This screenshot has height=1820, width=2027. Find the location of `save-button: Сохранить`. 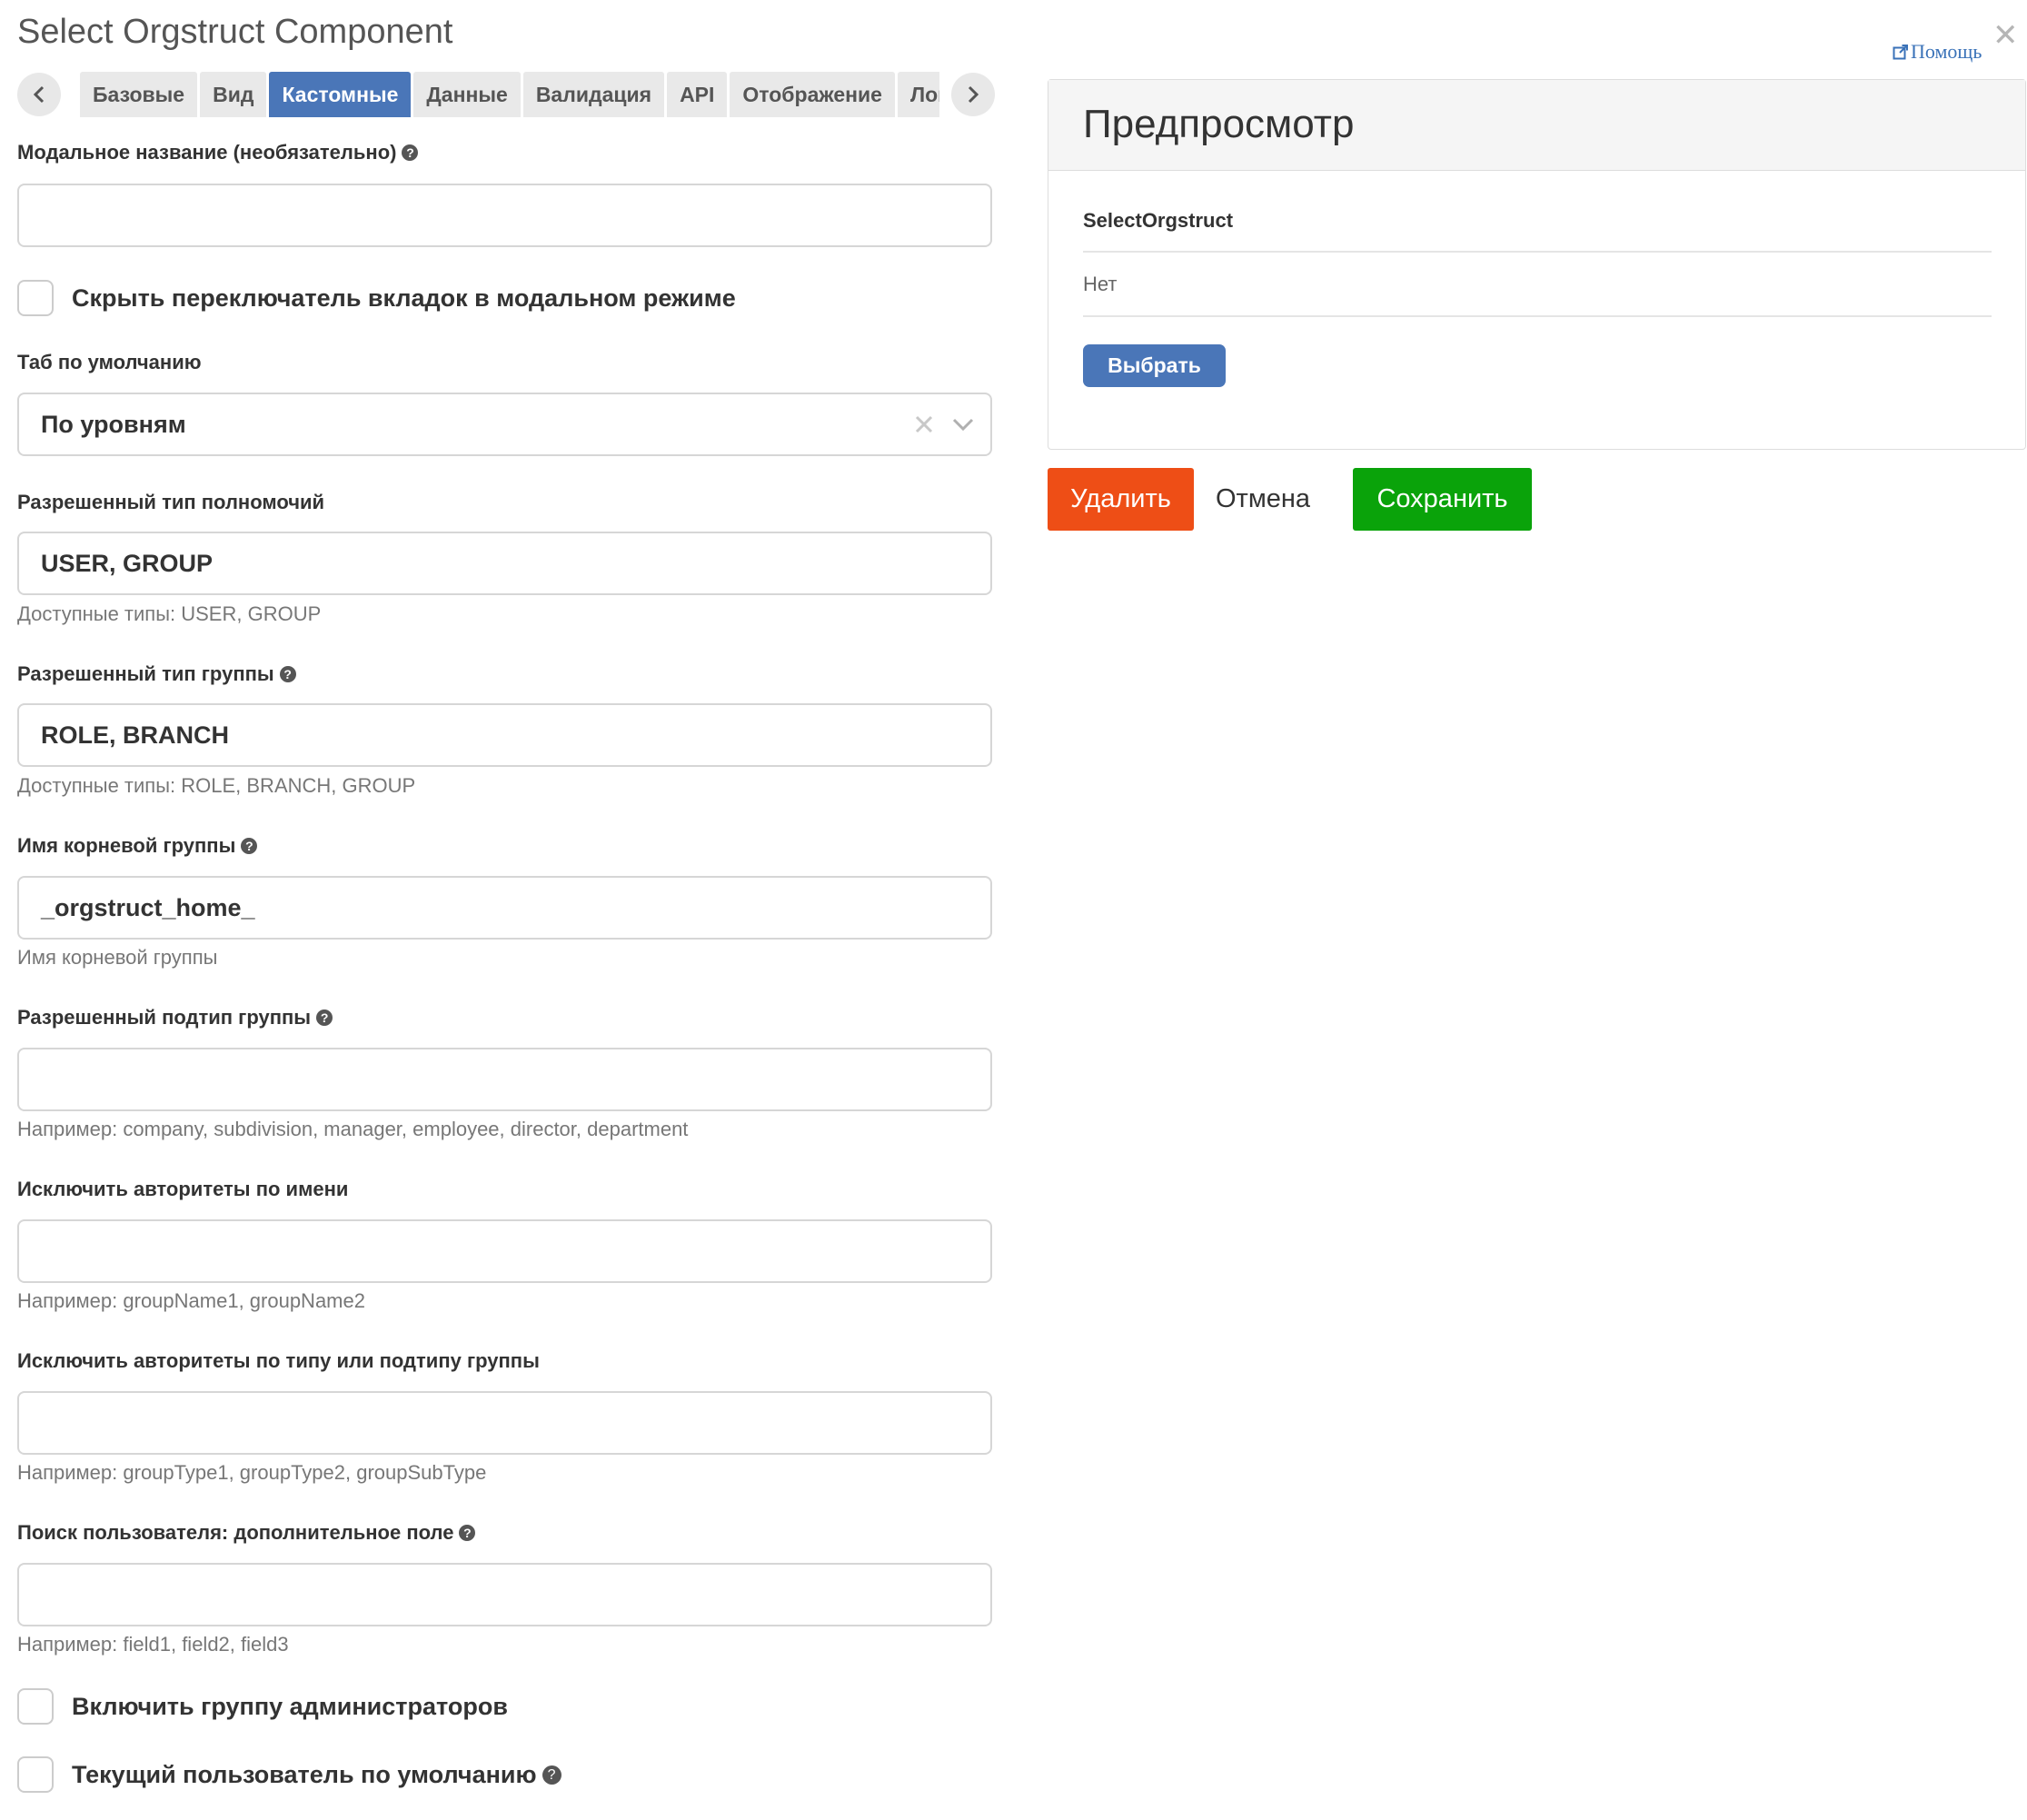

save-button: Сохранить is located at coordinates (1442, 500).